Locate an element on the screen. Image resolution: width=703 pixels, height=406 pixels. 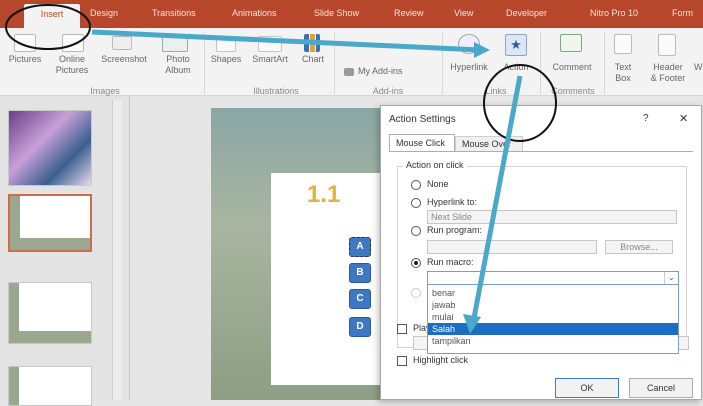
comment-icon is located at coordinates (571, 43).